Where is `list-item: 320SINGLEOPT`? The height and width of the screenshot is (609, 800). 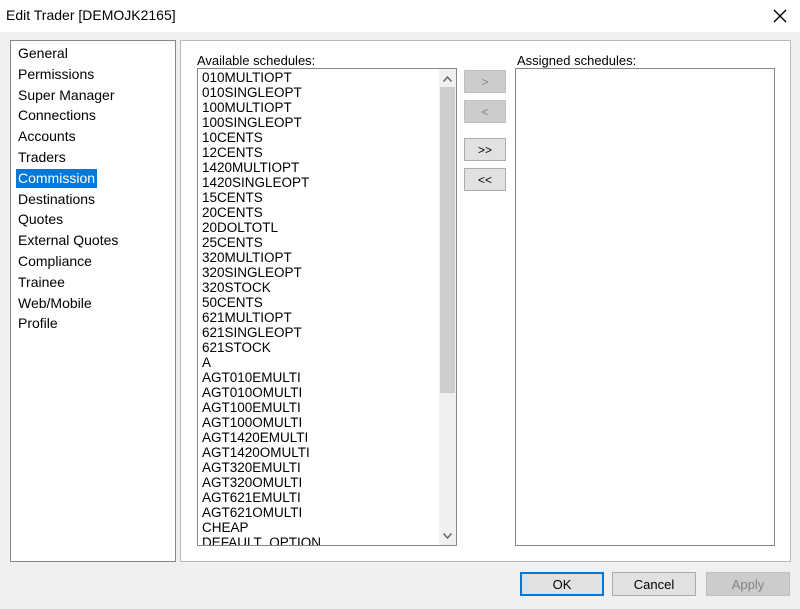
list-item: 320SINGLEOPT is located at coordinates (320, 272).